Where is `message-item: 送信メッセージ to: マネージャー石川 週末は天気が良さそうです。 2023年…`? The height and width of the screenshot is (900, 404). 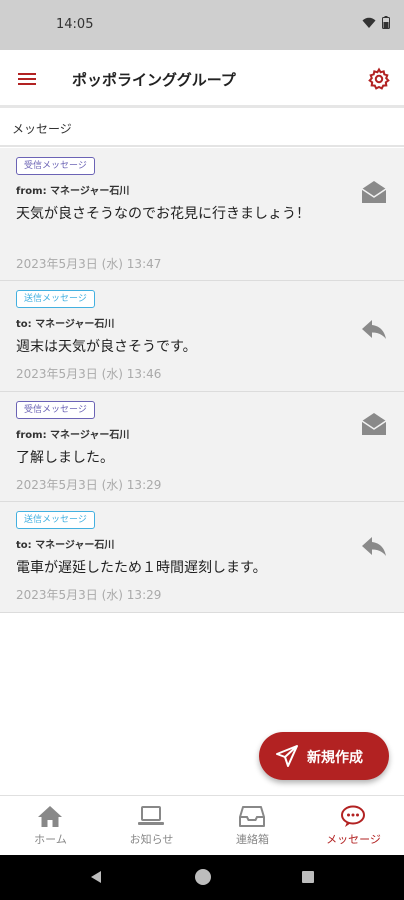
message-item: 送信メッセージ to: マネージャー石川 週末は天気が良さそうです。 2023年… is located at coordinates (202, 336).